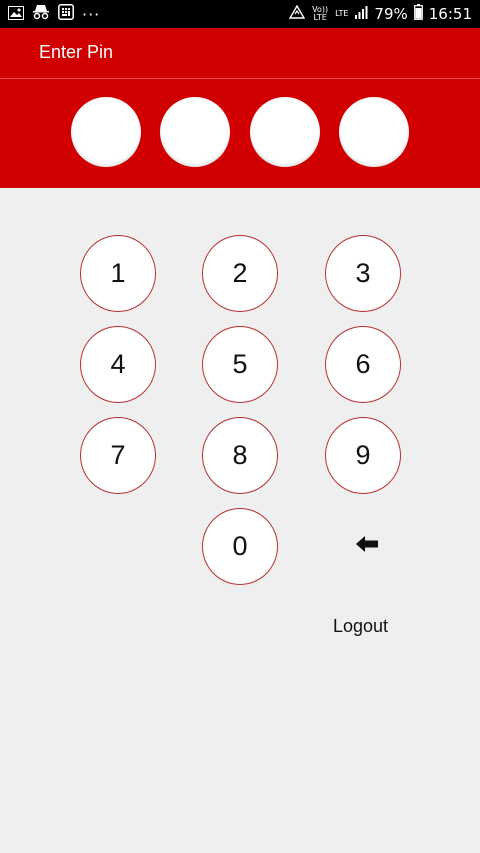 Image resolution: width=480 pixels, height=853 pixels. Describe the element at coordinates (297, 13) in the screenshot. I see `data-saver-icon` at that location.